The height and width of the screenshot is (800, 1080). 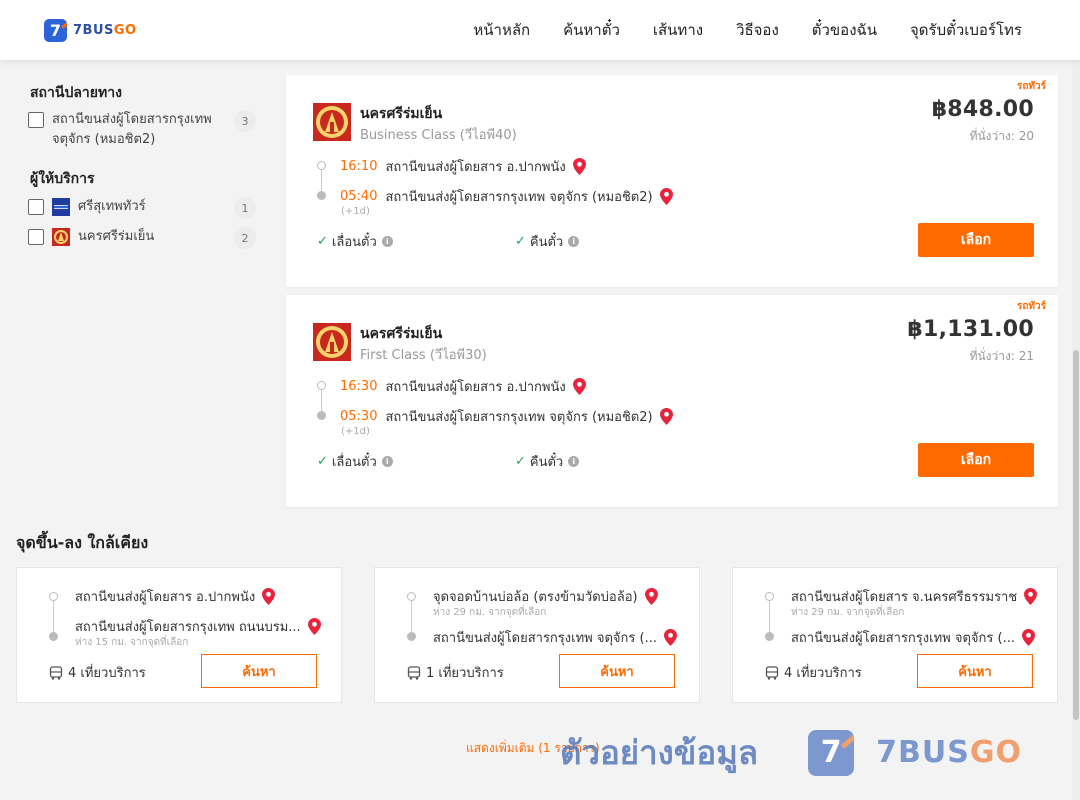 What do you see at coordinates (245, 208) in the screenshot?
I see `operator-count: 1` at bounding box center [245, 208].